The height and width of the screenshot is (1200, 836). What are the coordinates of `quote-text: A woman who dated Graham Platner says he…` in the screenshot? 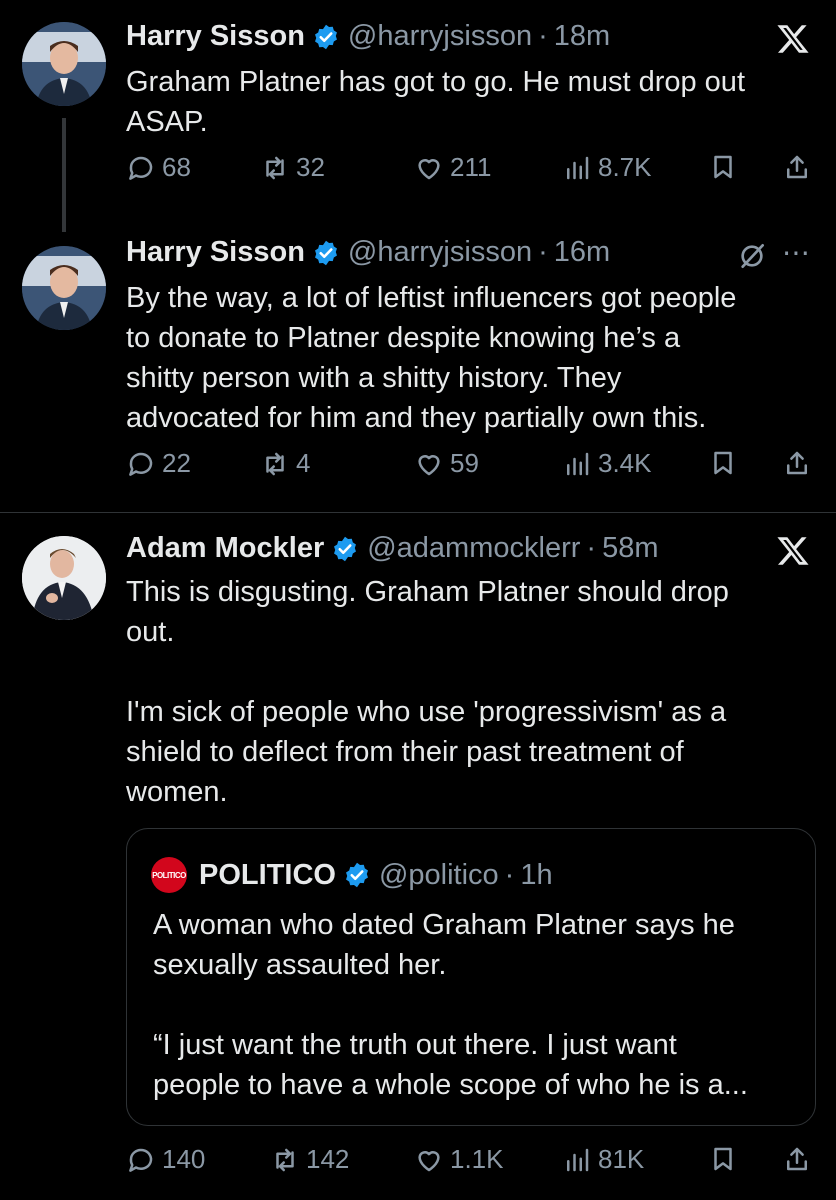 It's located at (450, 1005).